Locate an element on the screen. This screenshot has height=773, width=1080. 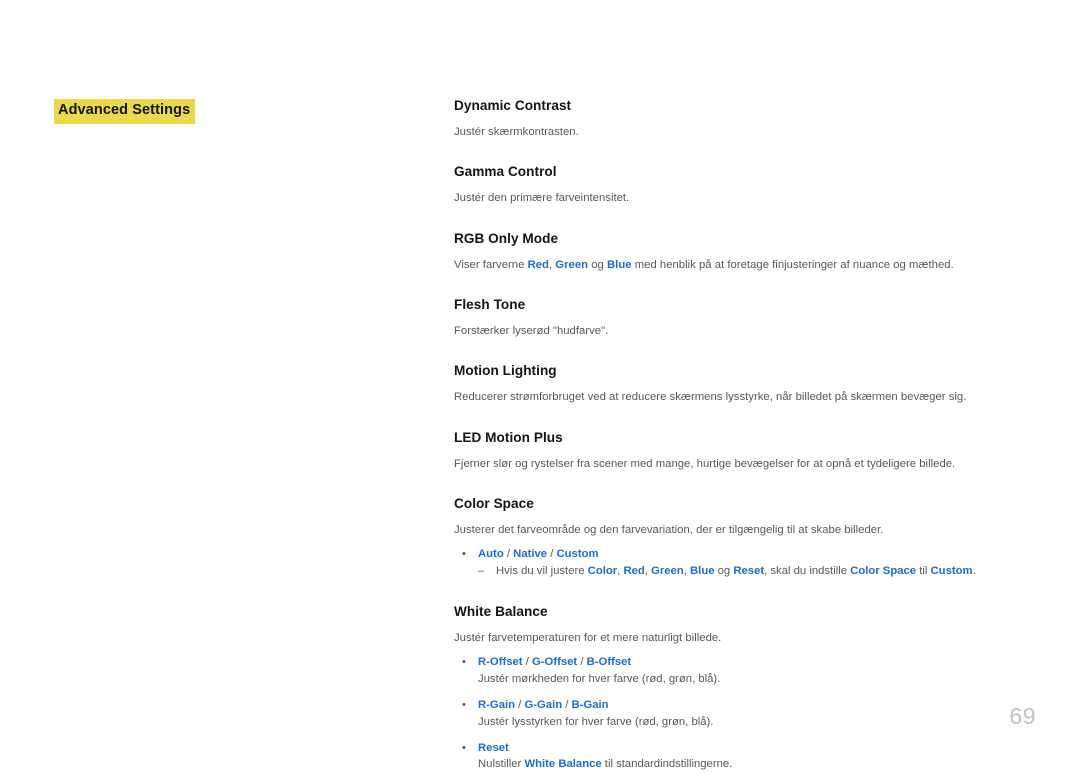
option-g-gain: G-Gain is located at coordinates (543, 705).